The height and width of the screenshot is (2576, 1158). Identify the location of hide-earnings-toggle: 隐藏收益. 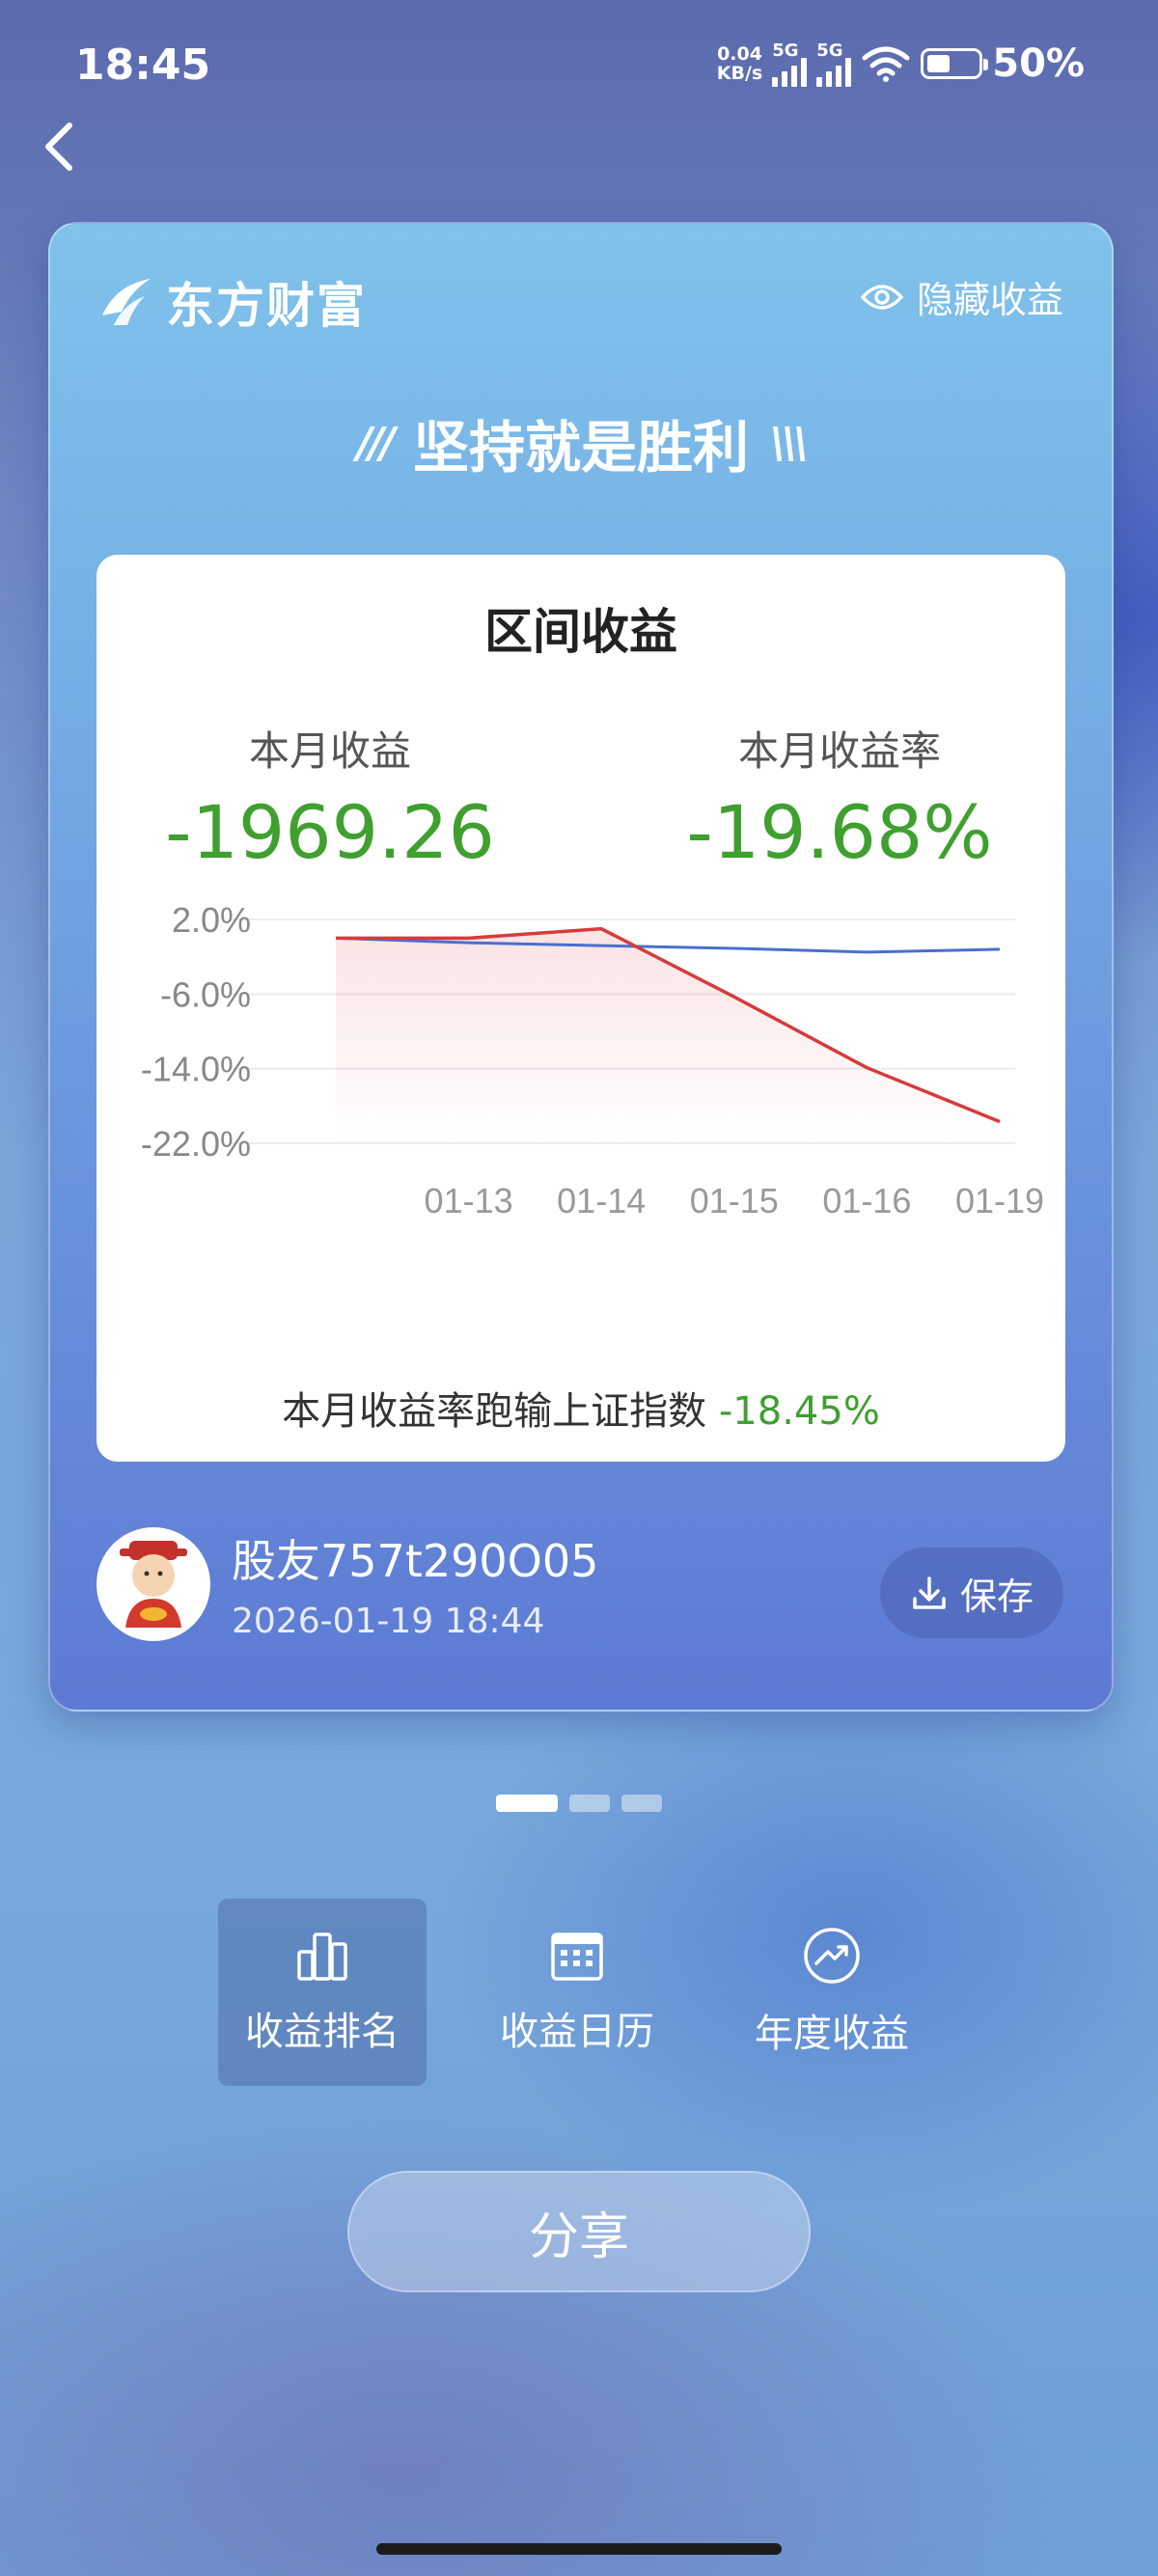
(961, 297).